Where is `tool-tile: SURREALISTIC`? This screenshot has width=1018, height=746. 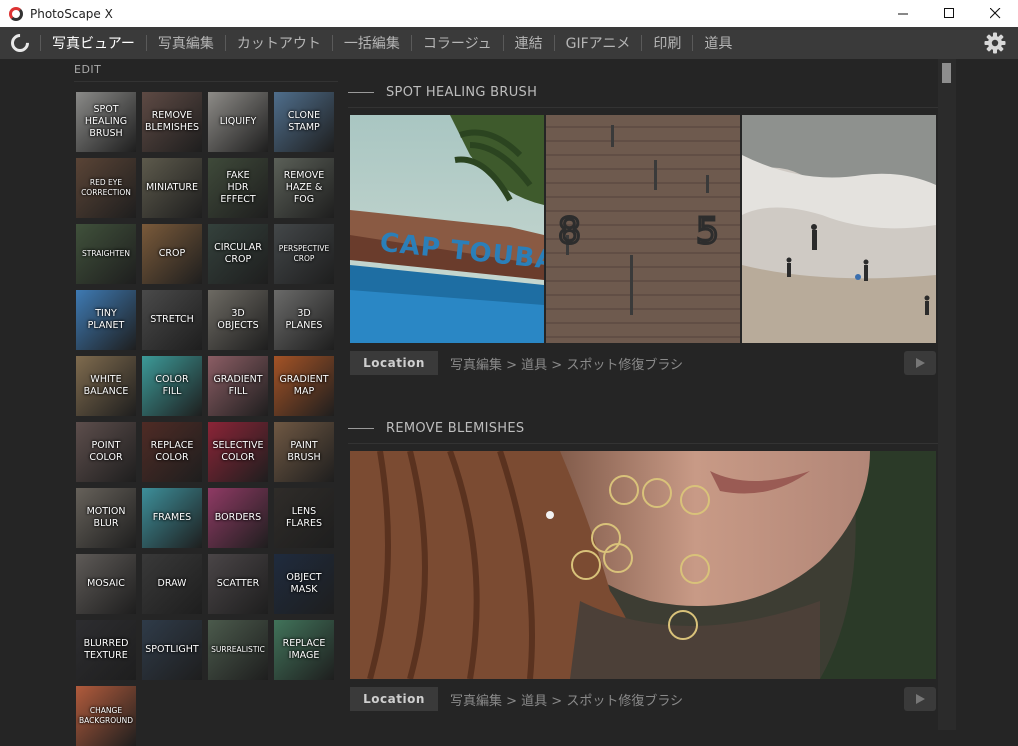 tool-tile: SURREALISTIC is located at coordinates (238, 650).